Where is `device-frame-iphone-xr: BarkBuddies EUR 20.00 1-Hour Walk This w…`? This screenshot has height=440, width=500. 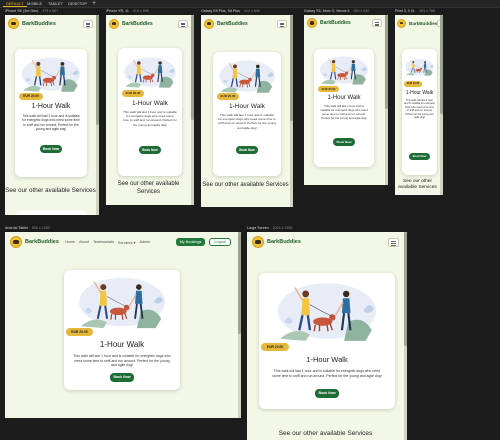 device-frame-iphone-xr: BarkBuddies EUR 20.00 1-Hour Walk This w… is located at coordinates (150, 110).